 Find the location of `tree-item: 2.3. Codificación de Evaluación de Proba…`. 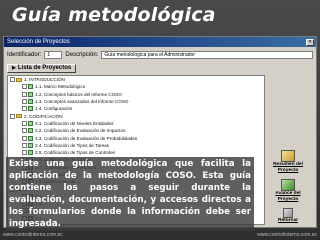

tree-item: 2.3. Codificación de Evaluación de Proba… is located at coordinates (136, 137).